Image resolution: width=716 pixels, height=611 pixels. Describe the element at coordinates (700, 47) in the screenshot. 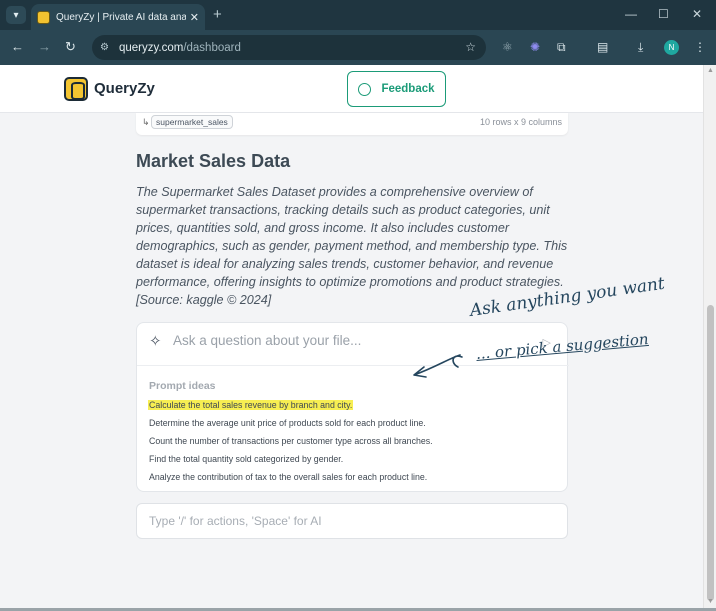

I see `browser-menu-icon: ⋮` at that location.